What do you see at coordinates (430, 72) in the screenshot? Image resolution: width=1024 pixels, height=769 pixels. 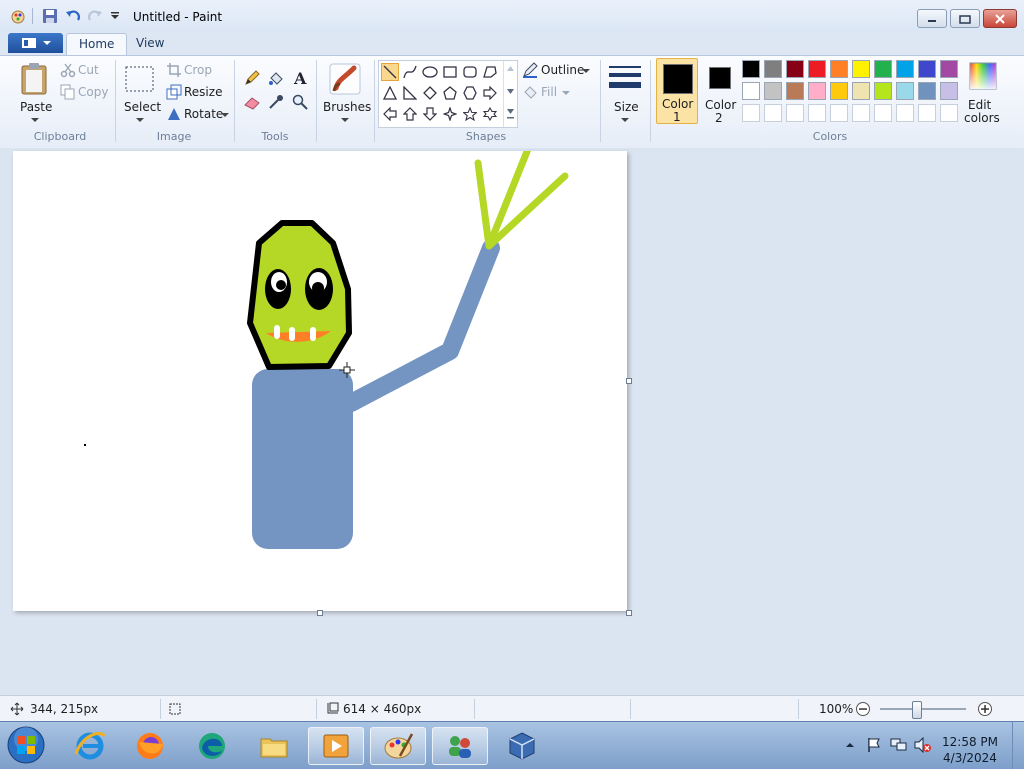 I see `oval-shape` at bounding box center [430, 72].